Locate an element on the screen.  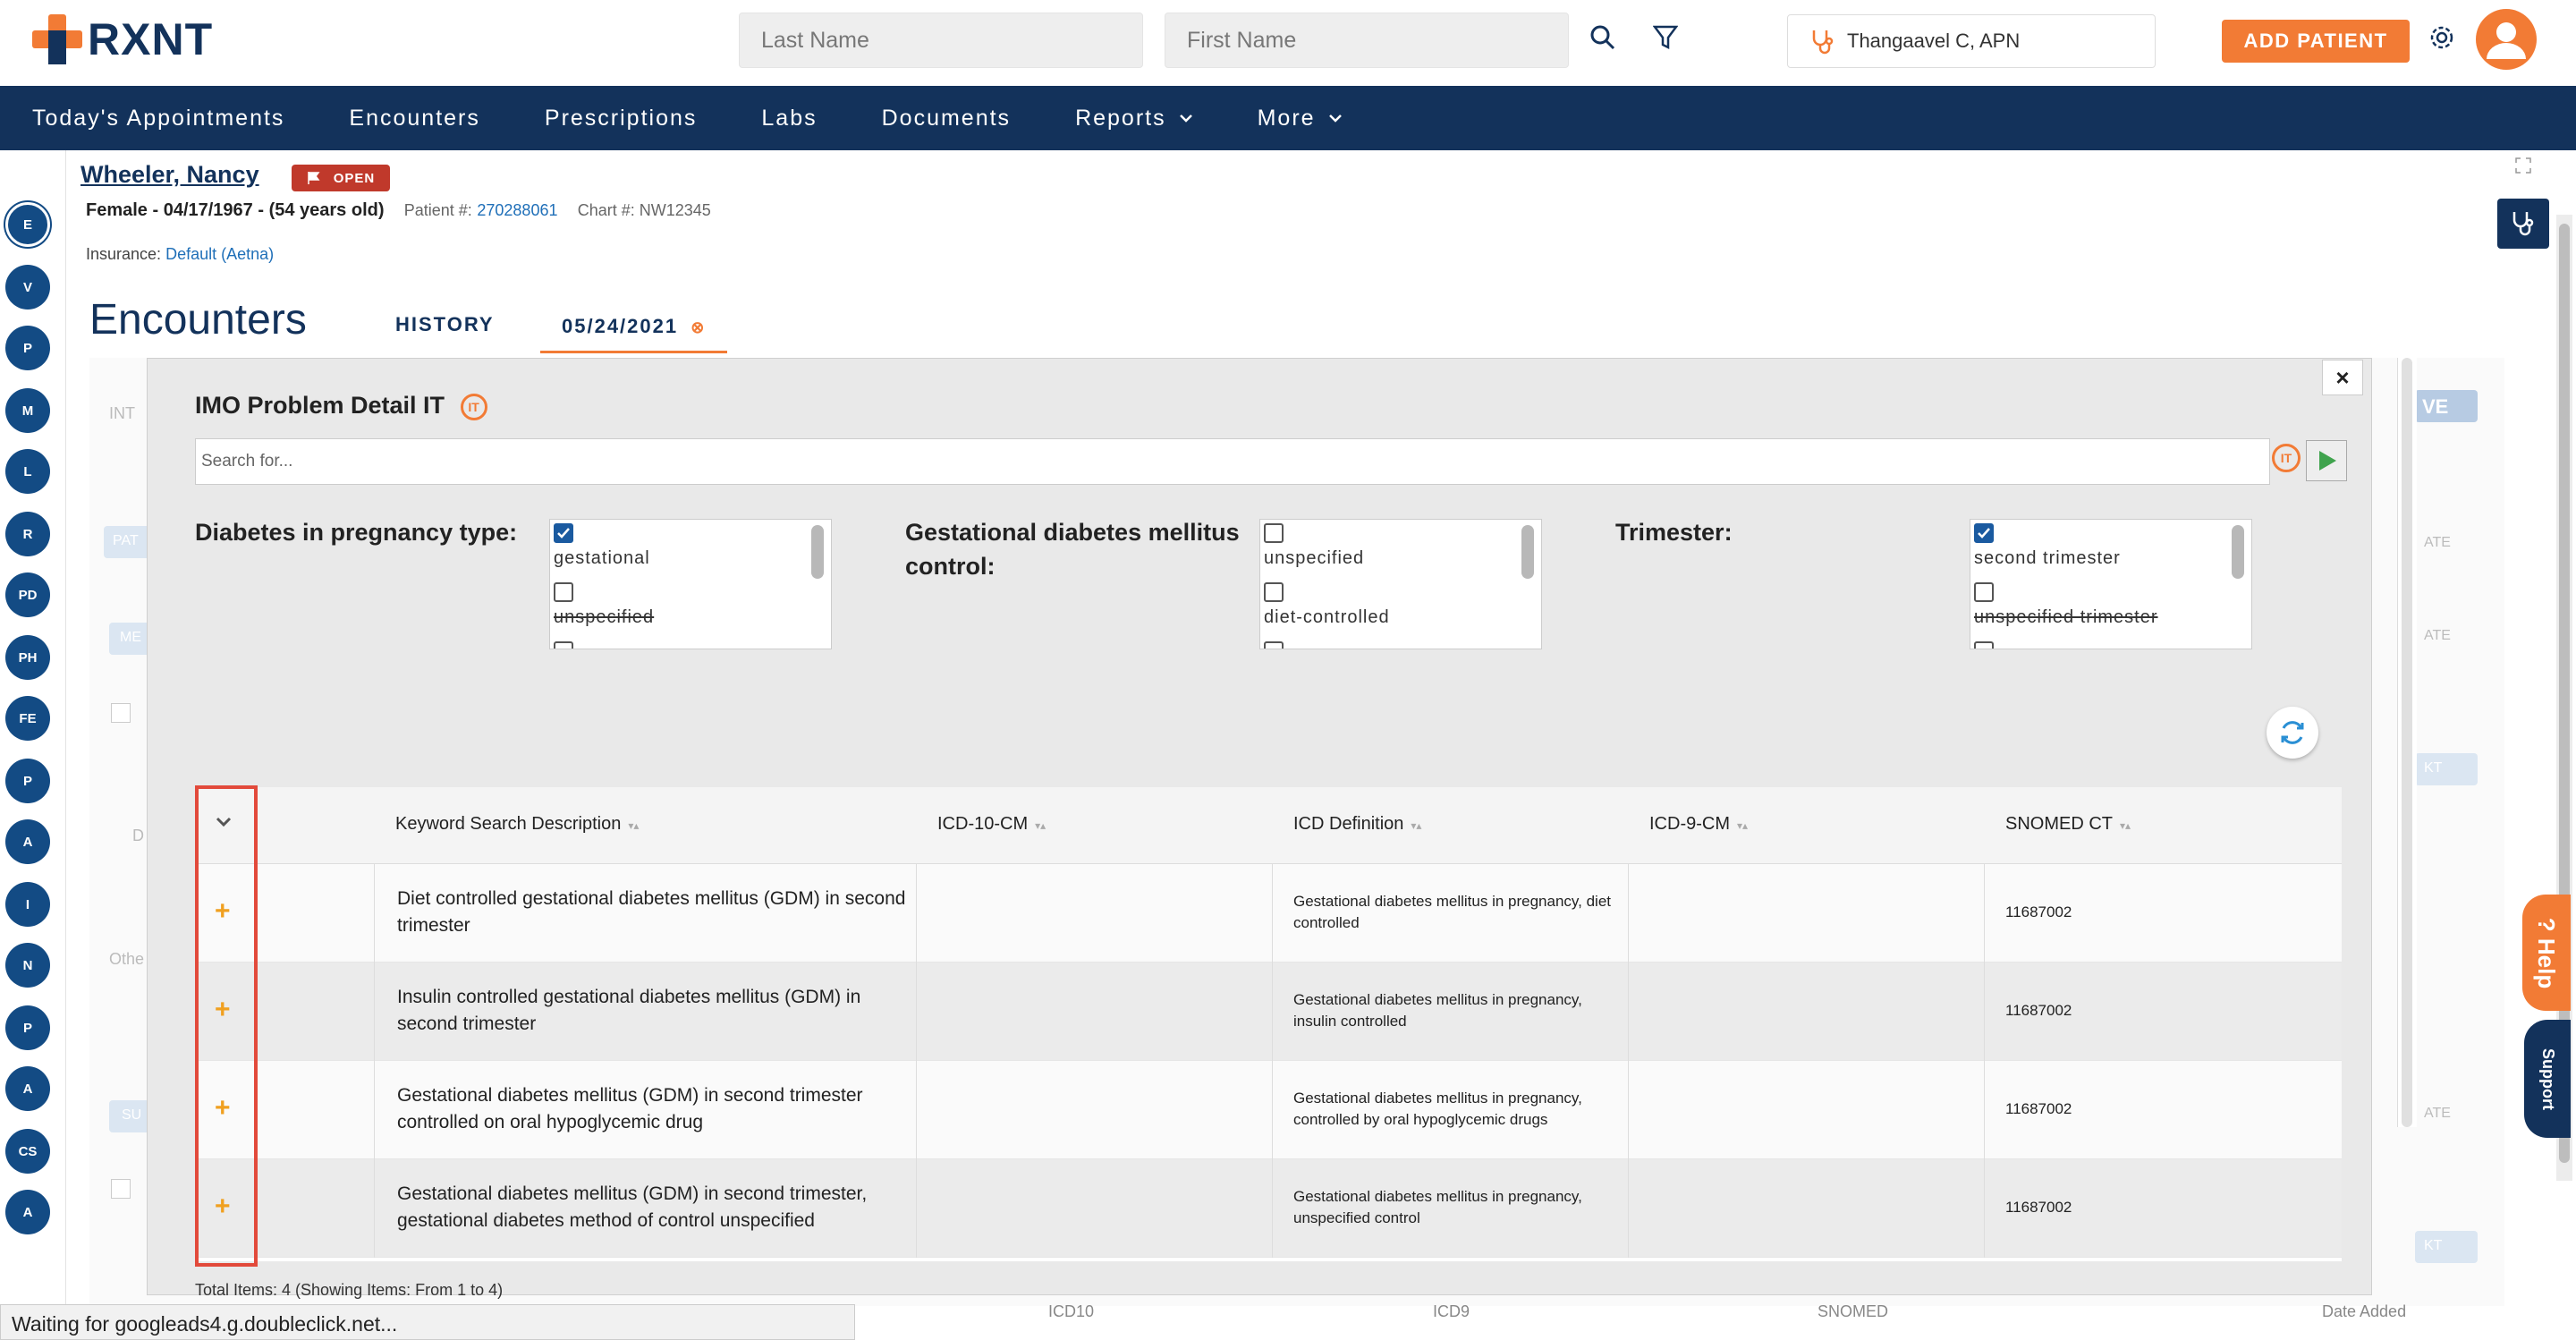
gear-icon is located at coordinates (2442, 37).